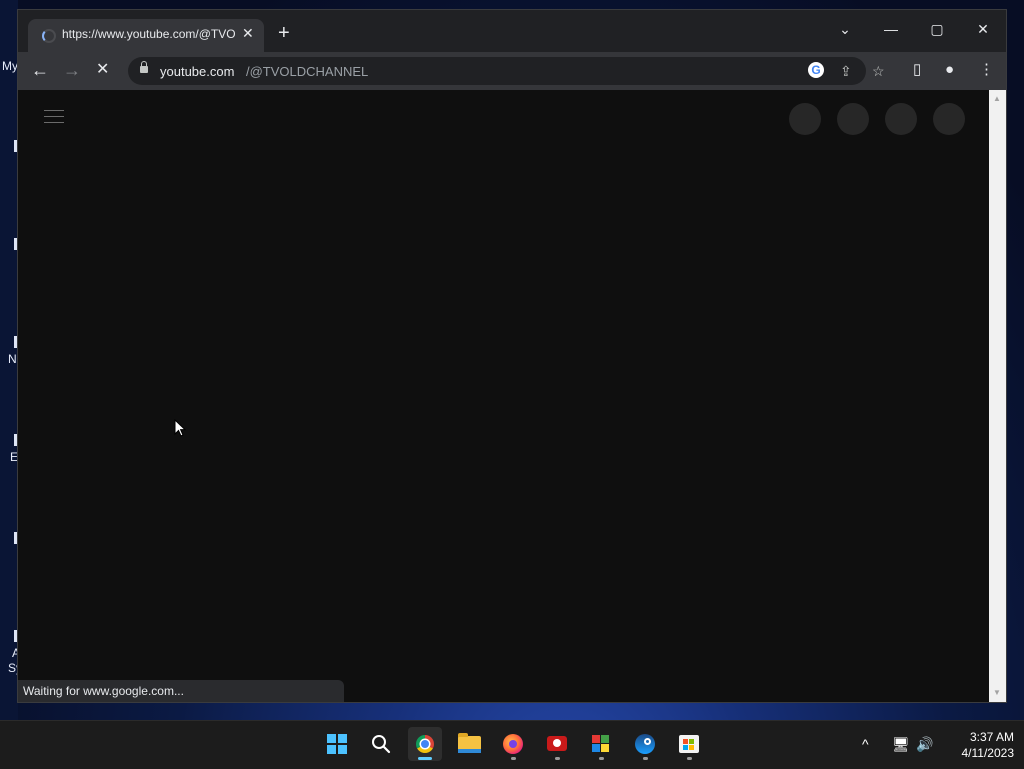 The height and width of the screenshot is (769, 1024). What do you see at coordinates (72, 70) in the screenshot?
I see `forward-button: →` at bounding box center [72, 70].